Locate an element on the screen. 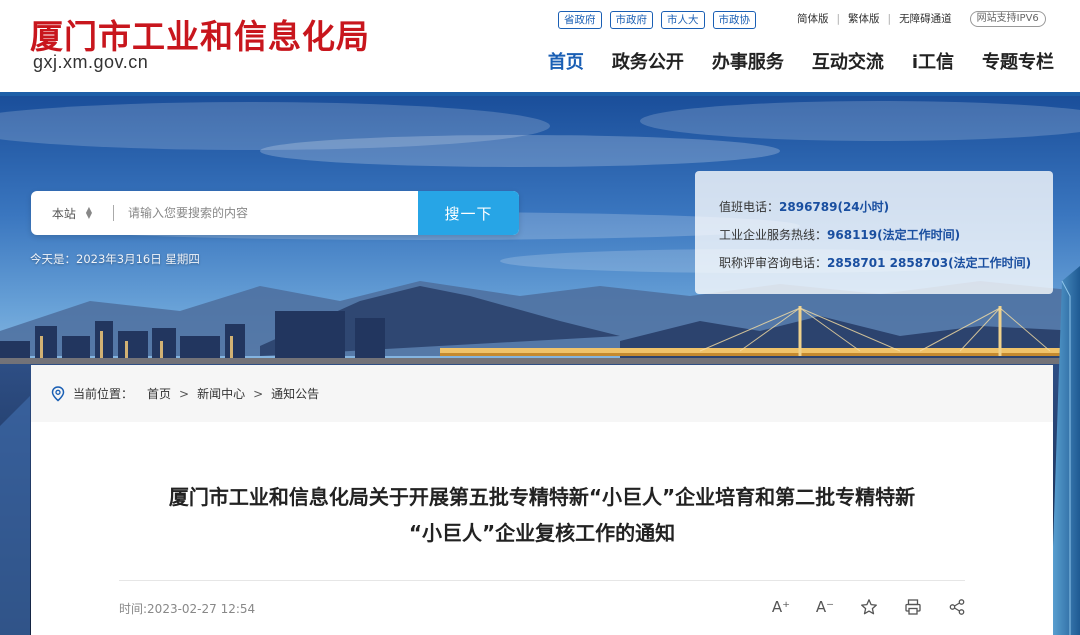 The height and width of the screenshot is (635, 1080). nav-special-topics: 专题专栏 is located at coordinates (1018, 61).